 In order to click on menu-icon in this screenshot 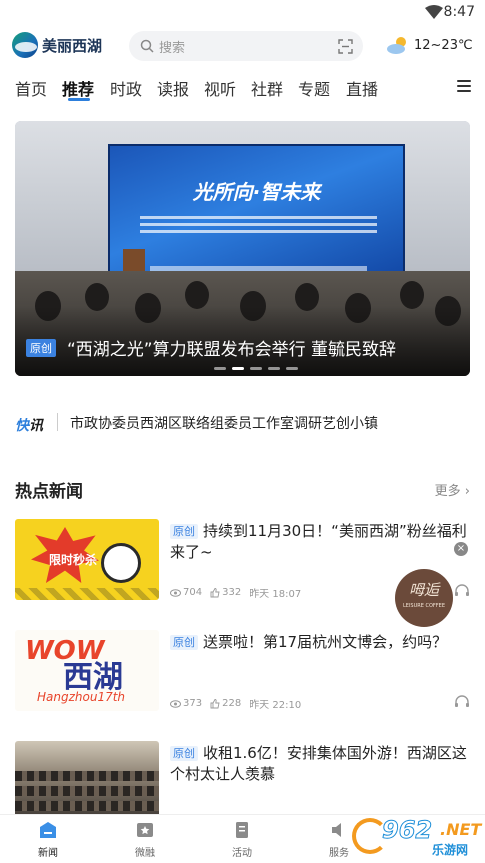, I will do `click(464, 86)`.